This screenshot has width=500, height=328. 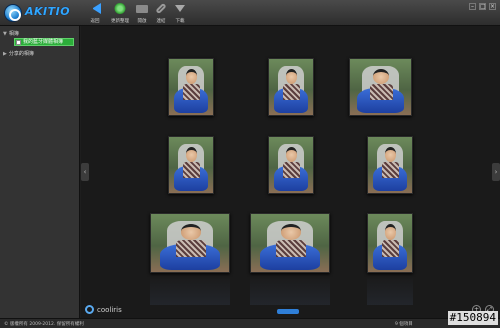 What do you see at coordinates (21, 54) in the screenshot?
I see `tree-node-shared-label: 分享的相簿` at bounding box center [21, 54].